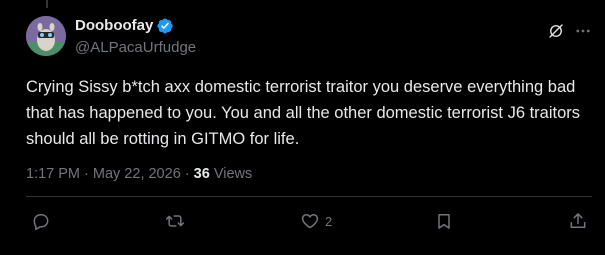 This screenshot has height=255, width=605. Describe the element at coordinates (233, 174) in the screenshot. I see `views-label: Views` at that location.